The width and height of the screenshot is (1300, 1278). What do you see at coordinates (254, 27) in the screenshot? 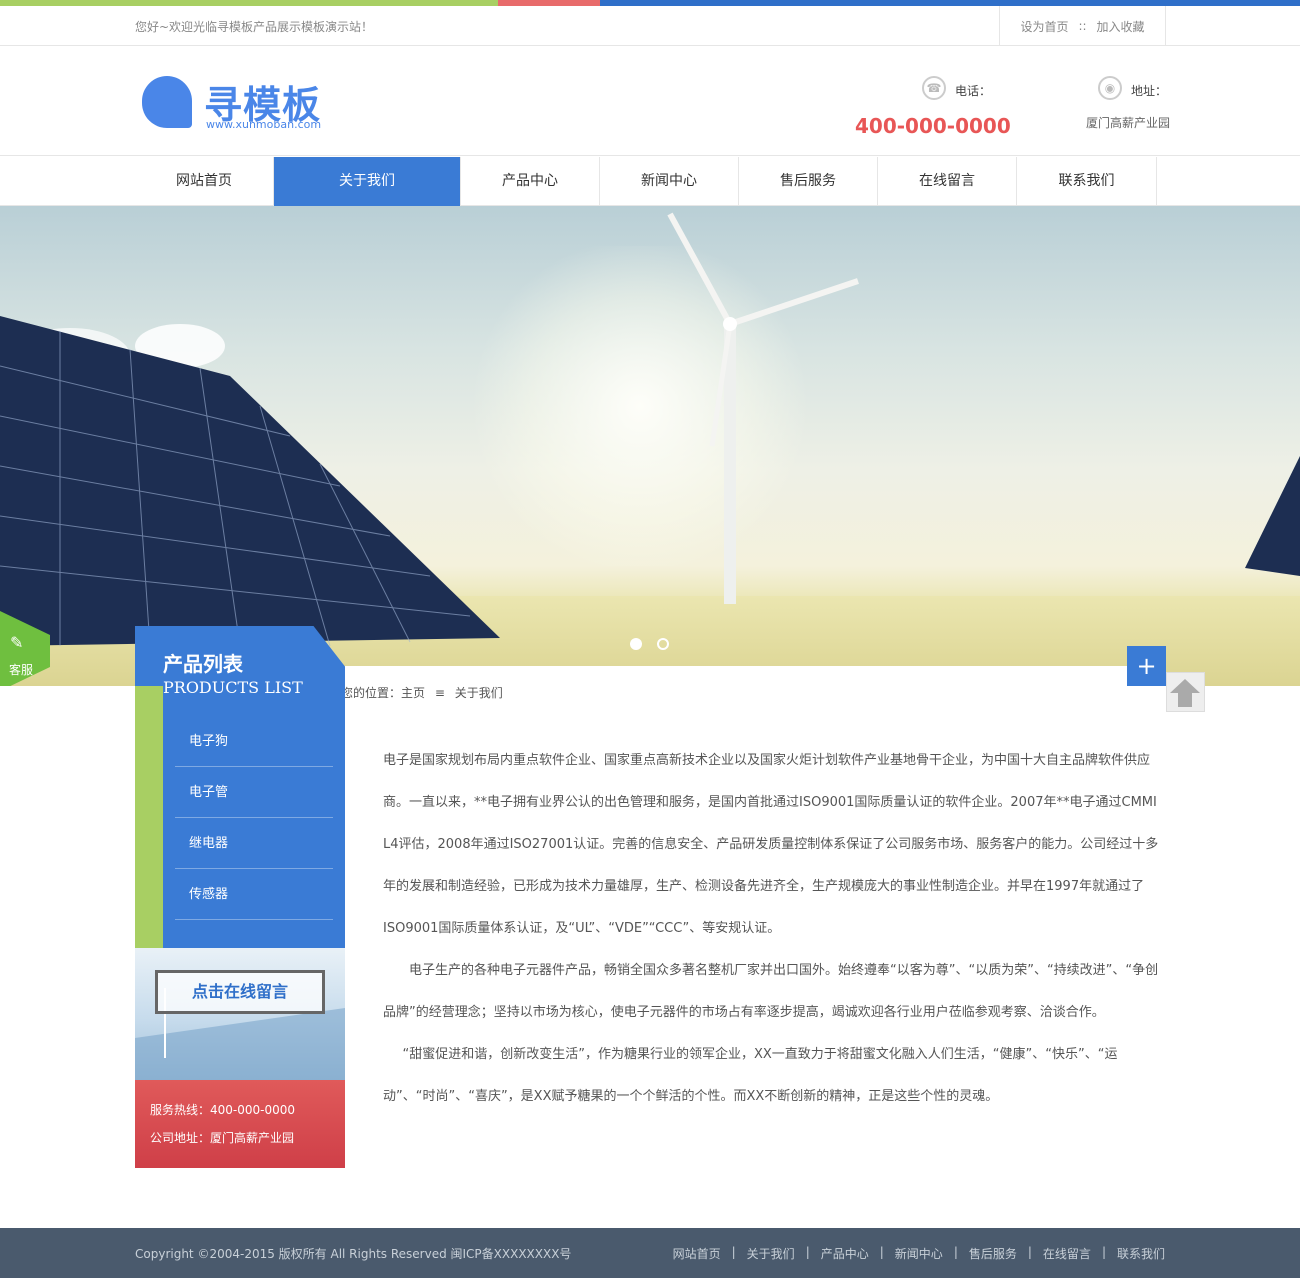
I see `welcome-text: 您好~欢迎光临寻模板产品展示模板演示站！` at bounding box center [254, 27].